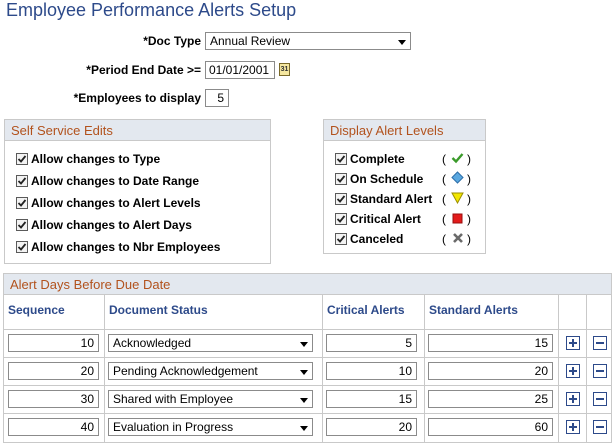 The height and width of the screenshot is (445, 615). What do you see at coordinates (458, 238) in the screenshot?
I see `gray-x-icon` at bounding box center [458, 238].